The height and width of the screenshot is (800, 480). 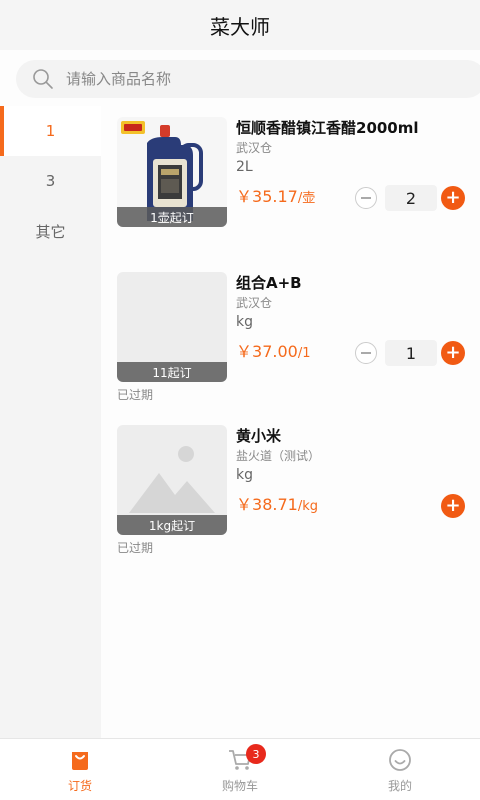 What do you see at coordinates (172, 172) in the screenshot?
I see `product-image: 1壶起订` at bounding box center [172, 172].